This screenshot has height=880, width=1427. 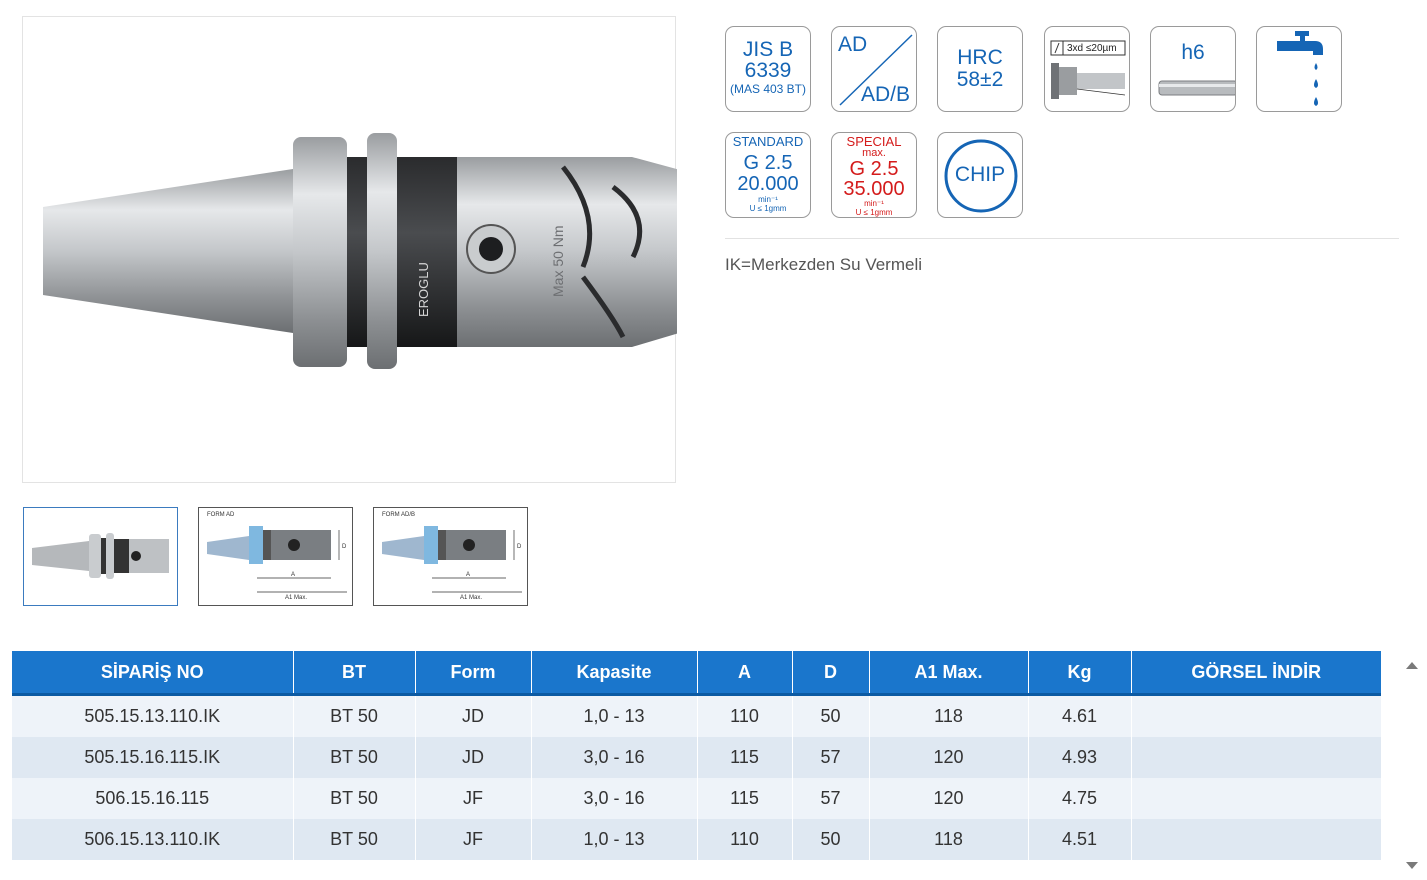 What do you see at coordinates (874, 169) in the screenshot?
I see `special-line3: G 2.5` at bounding box center [874, 169].